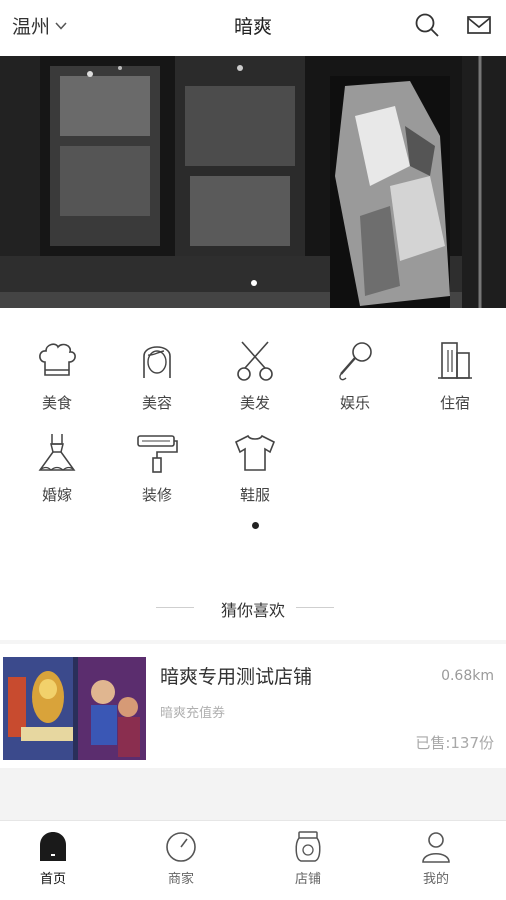 The width and height of the screenshot is (506, 900). Describe the element at coordinates (315, 607) in the screenshot. I see `divider-right` at that location.